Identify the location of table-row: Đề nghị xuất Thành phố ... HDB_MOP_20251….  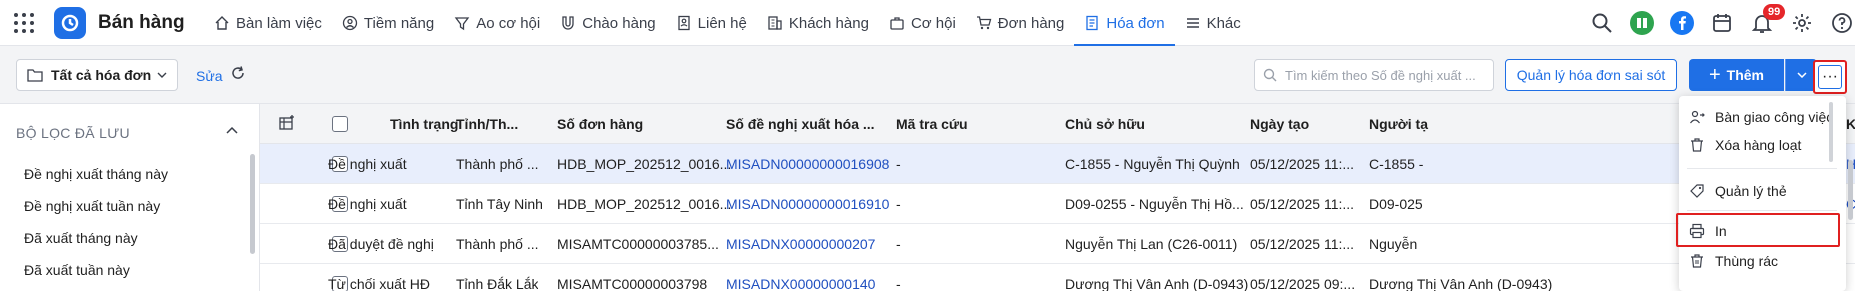
(1057, 164).